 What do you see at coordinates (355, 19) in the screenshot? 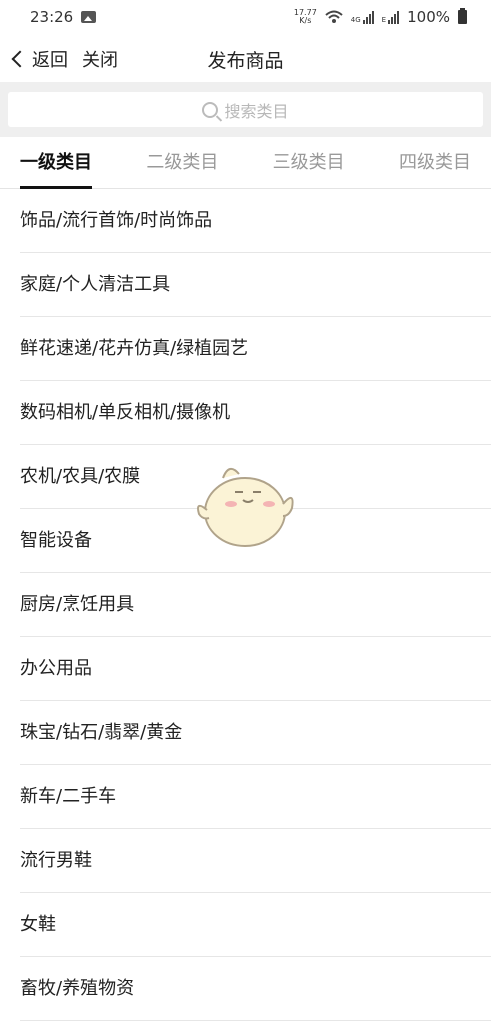
I see `signal-label-4g: 4G` at bounding box center [355, 19].